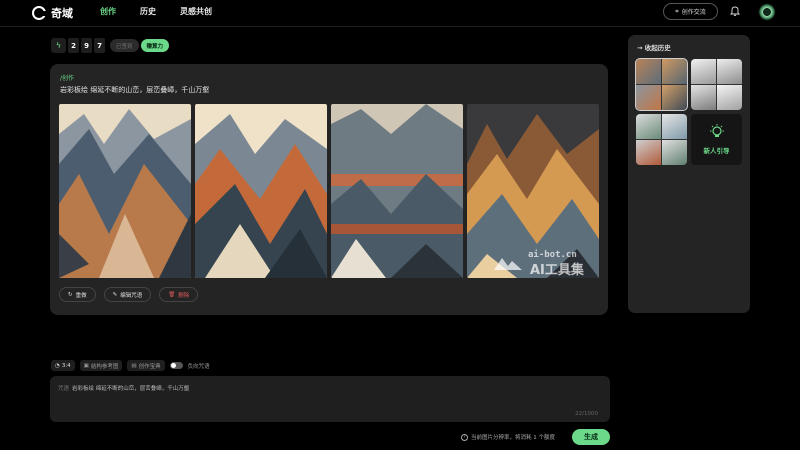  What do you see at coordinates (508, 264) in the screenshot?
I see `watermark-logo-icon` at bounding box center [508, 264].